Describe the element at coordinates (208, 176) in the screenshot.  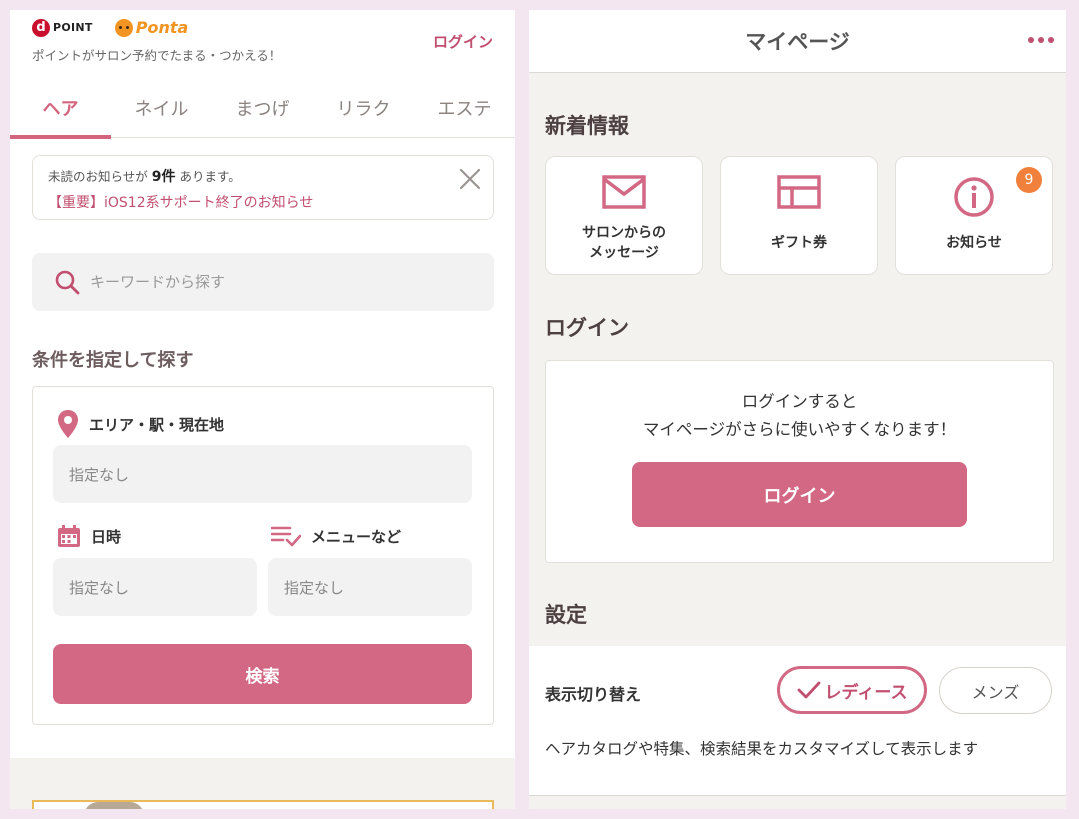
I see `notice-suffix: あります。` at that location.